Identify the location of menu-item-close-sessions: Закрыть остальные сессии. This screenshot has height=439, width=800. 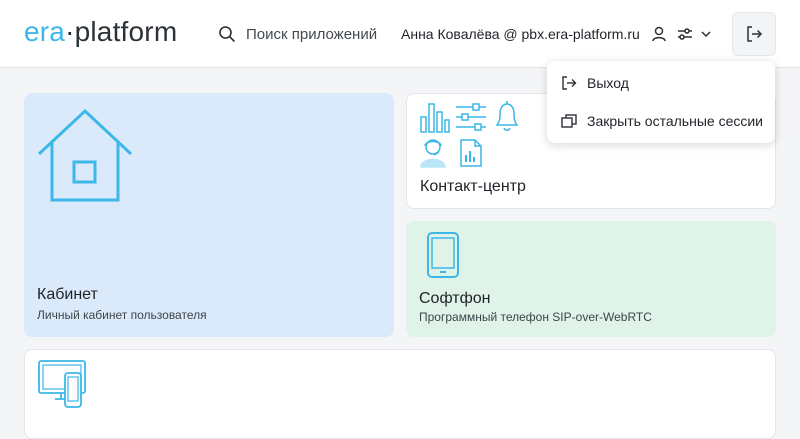
(662, 121).